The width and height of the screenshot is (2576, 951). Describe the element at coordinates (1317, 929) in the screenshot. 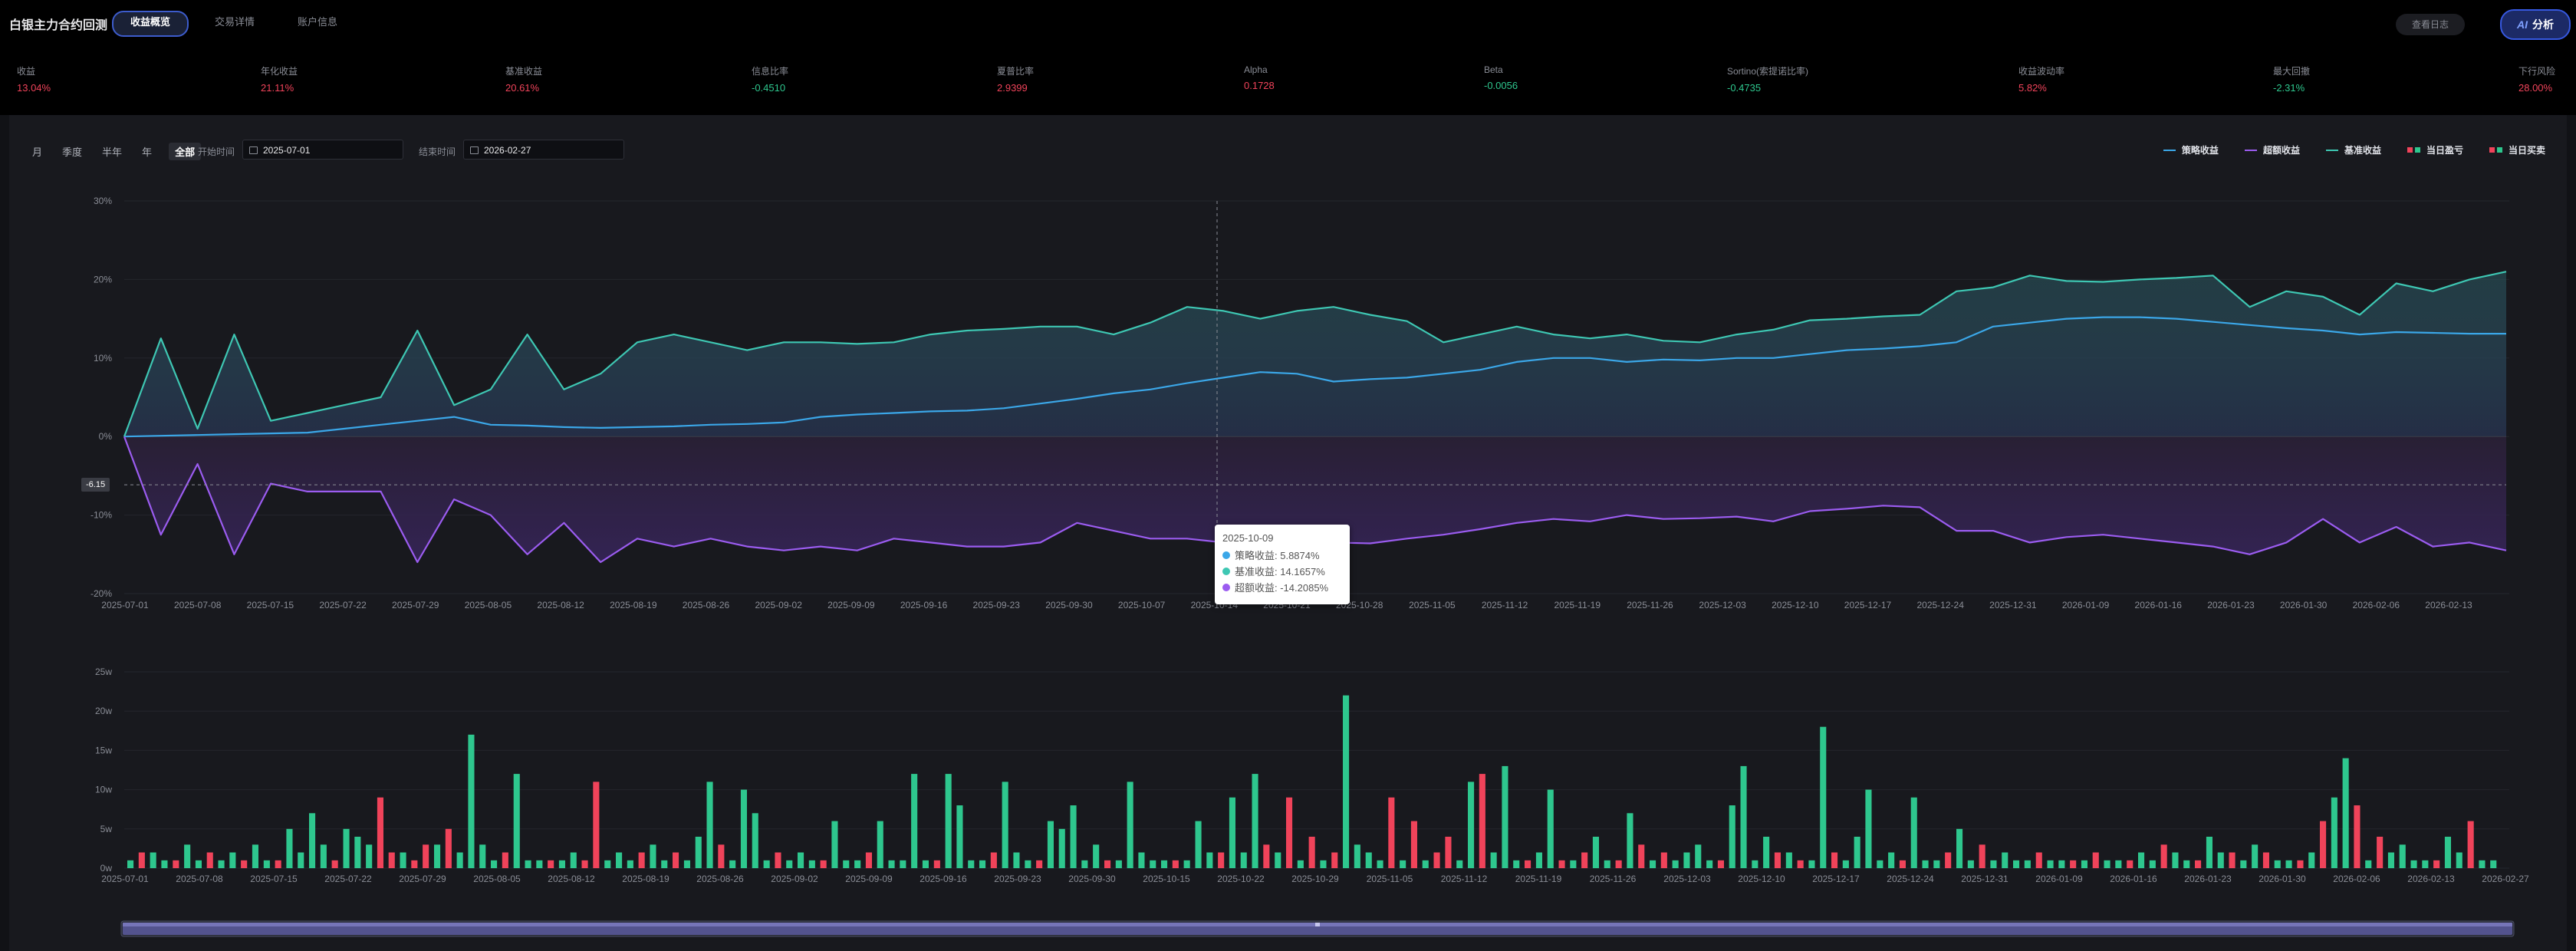

I see `range-slider` at that location.